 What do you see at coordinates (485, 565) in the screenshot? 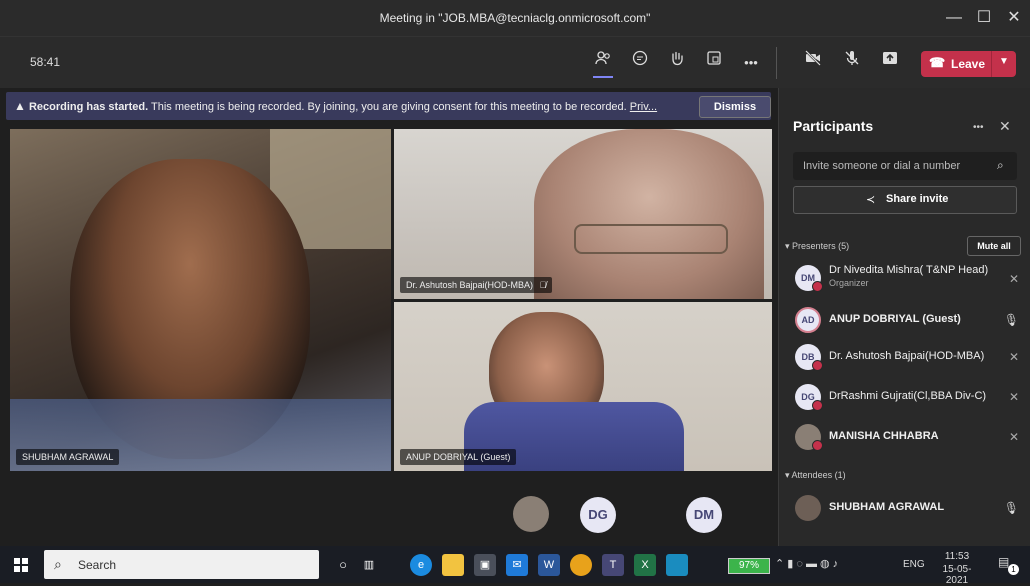
I see `store-icon: ▣` at bounding box center [485, 565].